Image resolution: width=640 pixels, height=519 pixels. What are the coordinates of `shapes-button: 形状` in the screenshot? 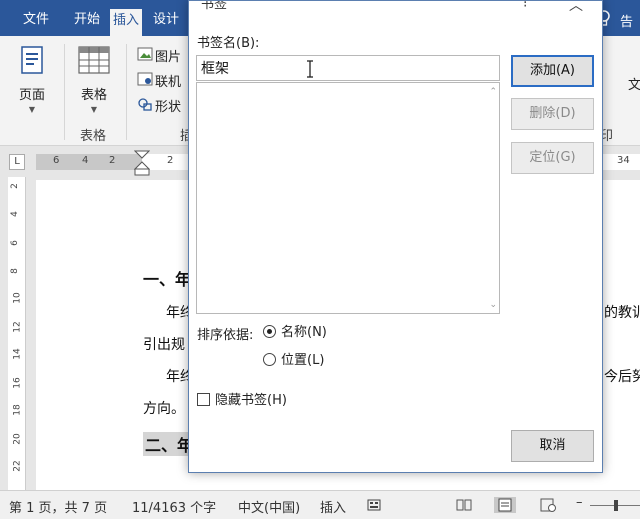 It's located at (159, 106).